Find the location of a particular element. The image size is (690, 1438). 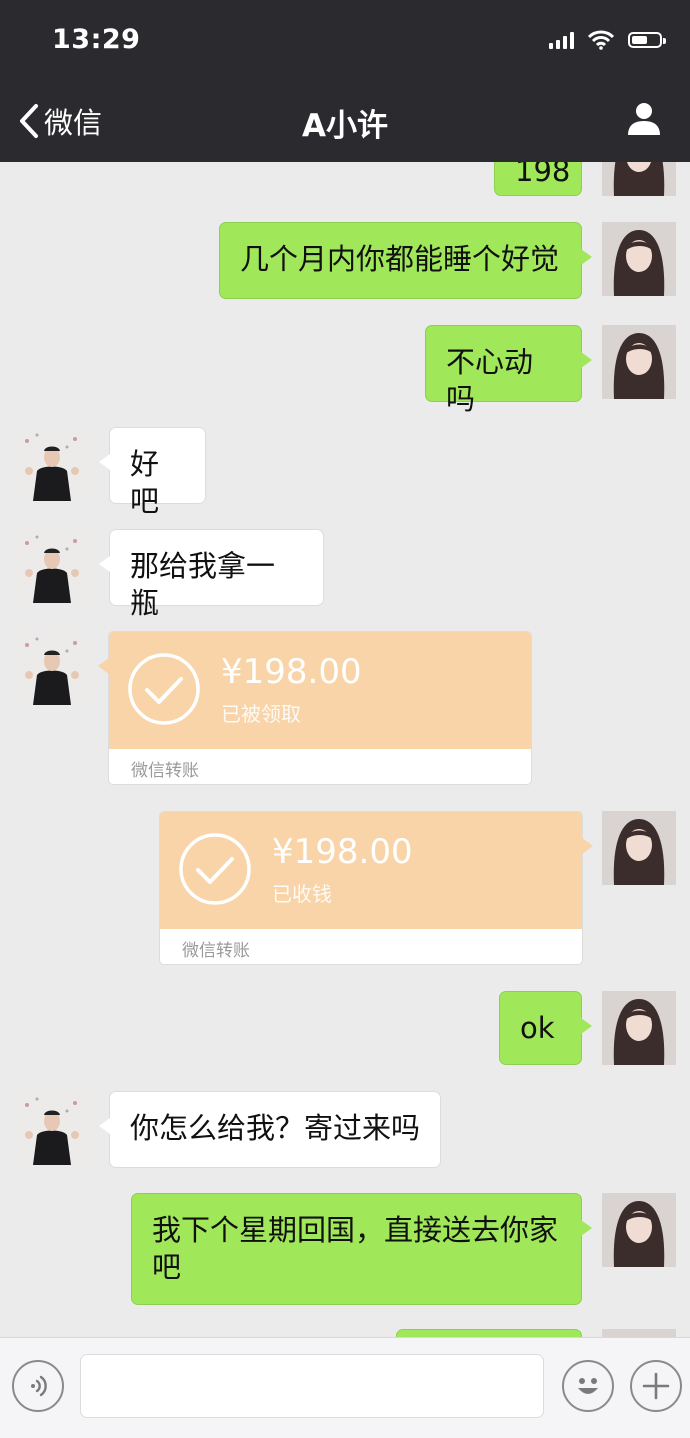

plus-button is located at coordinates (656, 1386).